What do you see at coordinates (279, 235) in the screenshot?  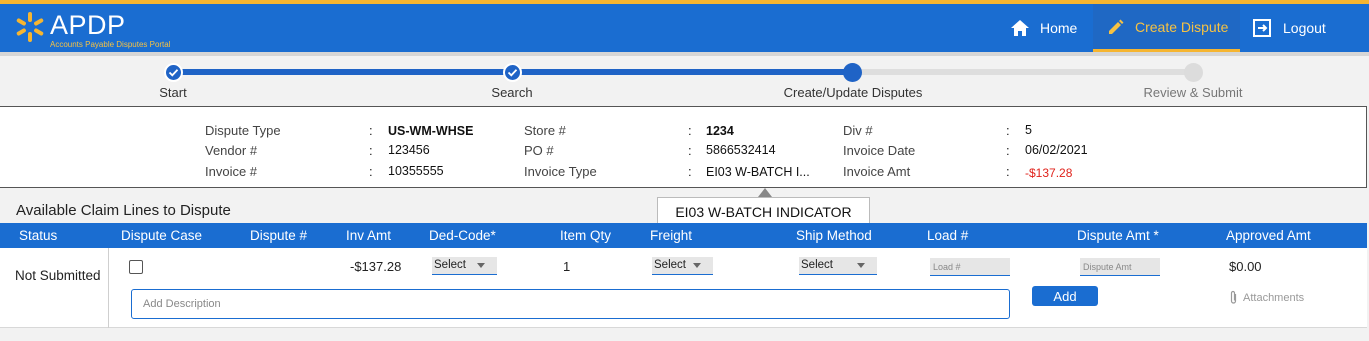 I see `th-dispute-no: Dispute #` at bounding box center [279, 235].